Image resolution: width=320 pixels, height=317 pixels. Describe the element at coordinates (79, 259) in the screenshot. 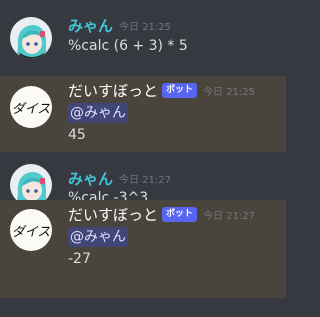

I see `message-content: -27` at that location.